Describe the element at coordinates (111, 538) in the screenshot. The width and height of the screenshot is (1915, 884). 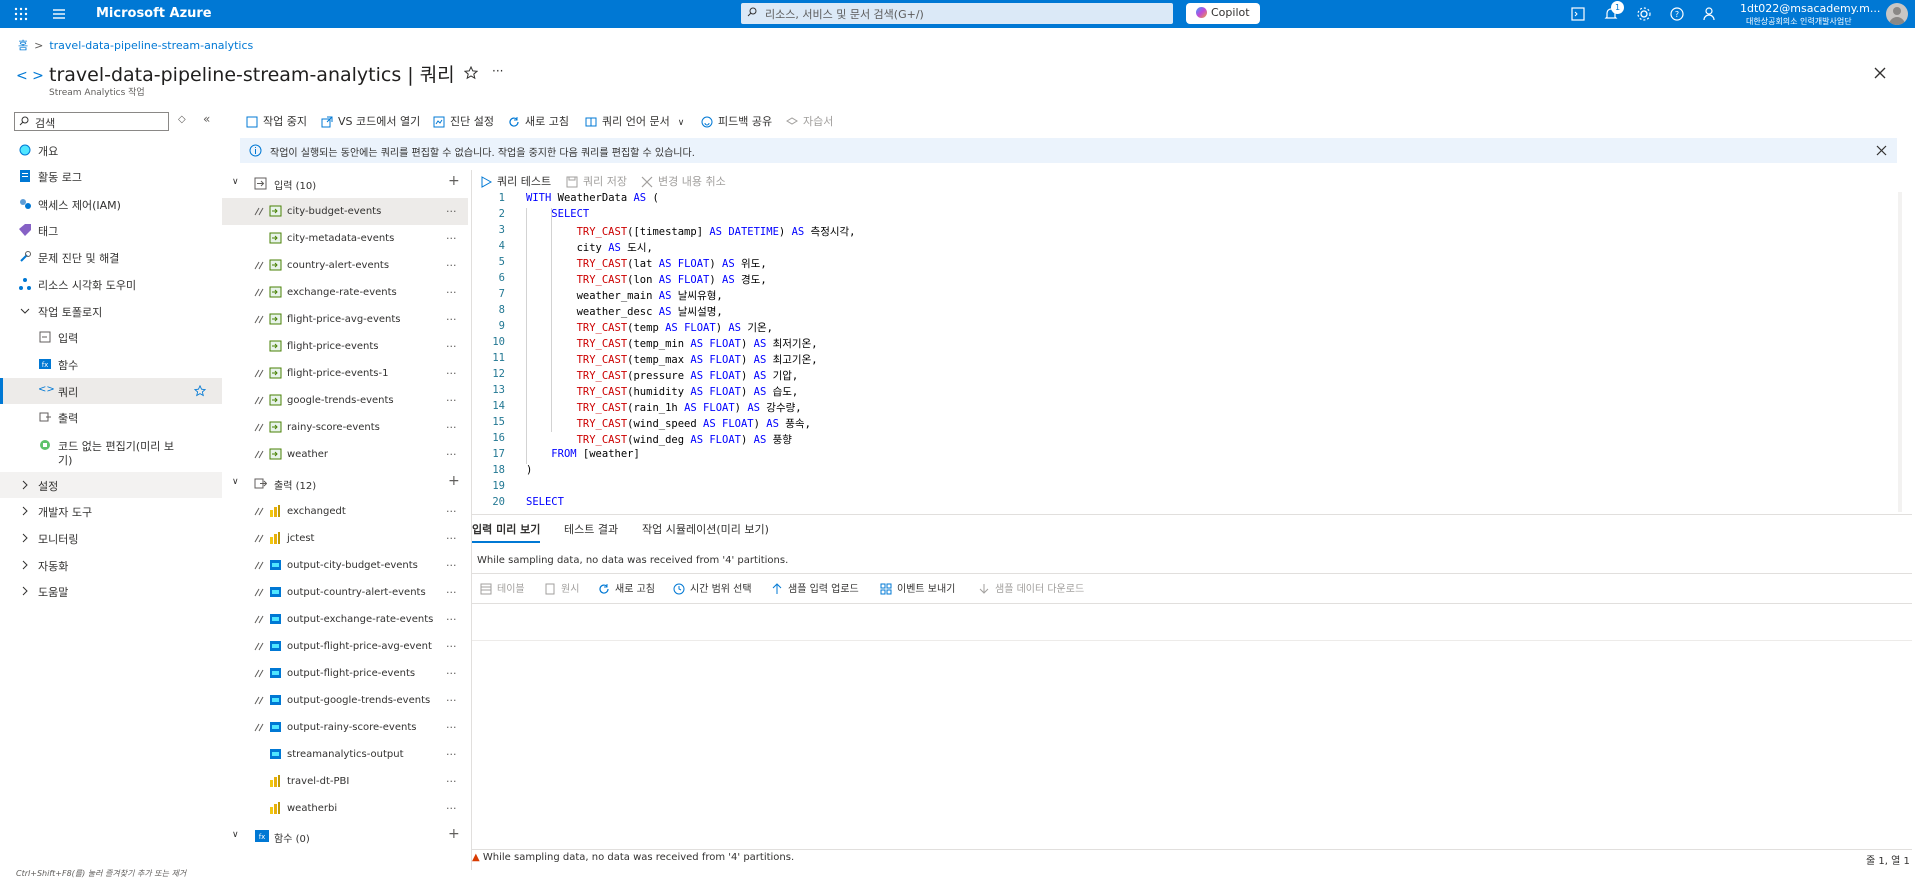
I see `sidebar-item-monitoring: 모니터링` at that location.